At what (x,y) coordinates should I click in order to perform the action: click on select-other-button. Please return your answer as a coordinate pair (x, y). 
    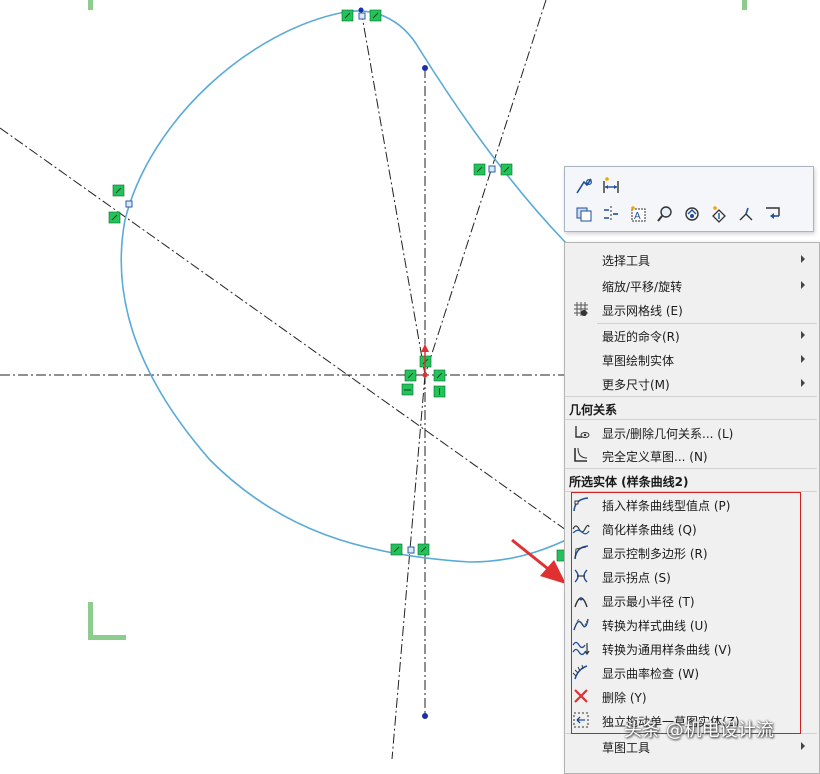
    Looking at the image, I should click on (584, 214).